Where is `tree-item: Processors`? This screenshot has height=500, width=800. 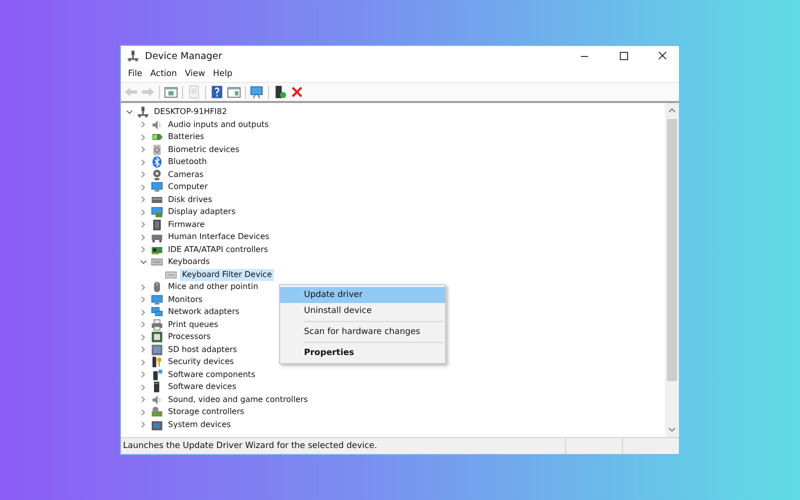 tree-item: Processors is located at coordinates (189, 337).